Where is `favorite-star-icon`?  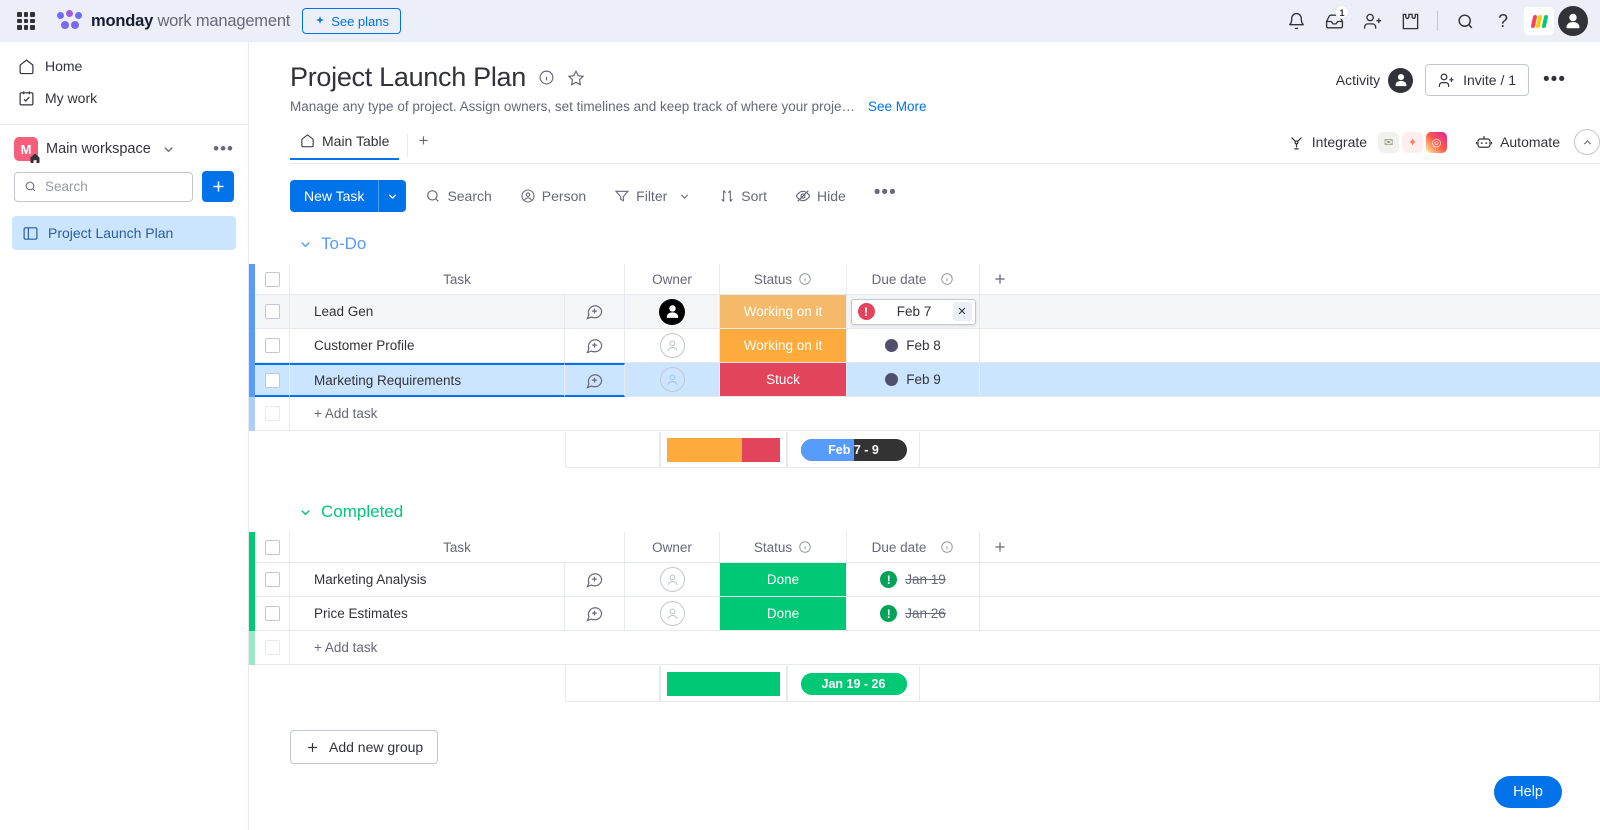 favorite-star-icon is located at coordinates (576, 78).